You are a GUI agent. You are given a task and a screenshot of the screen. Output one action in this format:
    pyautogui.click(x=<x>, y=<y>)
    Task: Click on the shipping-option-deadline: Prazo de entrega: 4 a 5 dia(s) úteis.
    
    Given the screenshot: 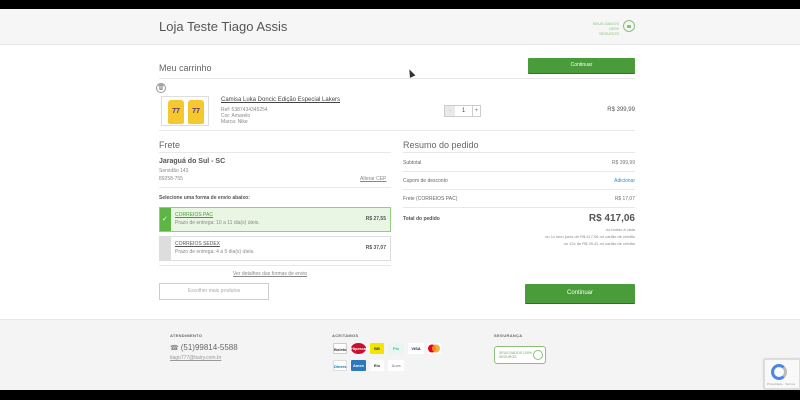 What is the action you would take?
    pyautogui.click(x=215, y=252)
    